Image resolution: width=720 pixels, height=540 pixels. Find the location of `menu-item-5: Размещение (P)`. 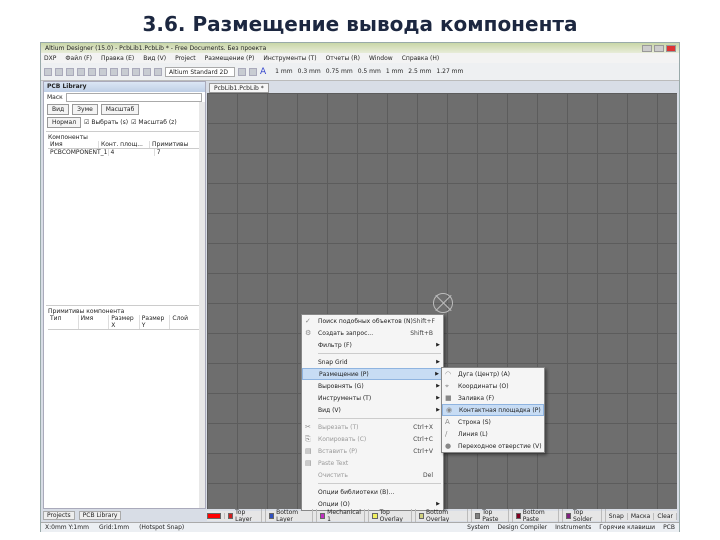

menu-item-5: Размещение (P) is located at coordinates (230, 58).